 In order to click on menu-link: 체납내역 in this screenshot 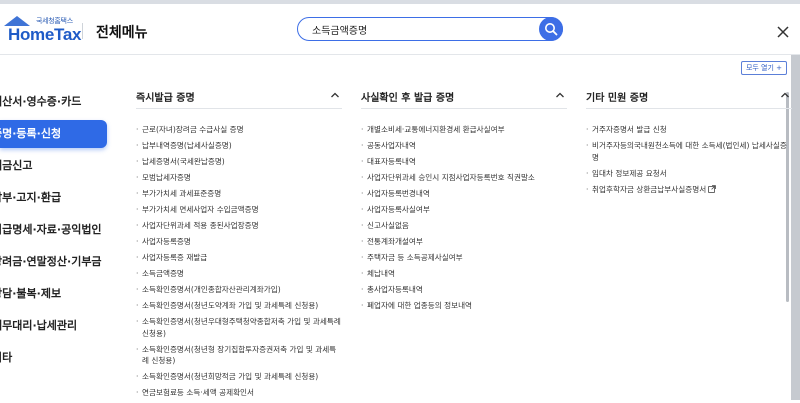, I will do `click(464, 274)`.